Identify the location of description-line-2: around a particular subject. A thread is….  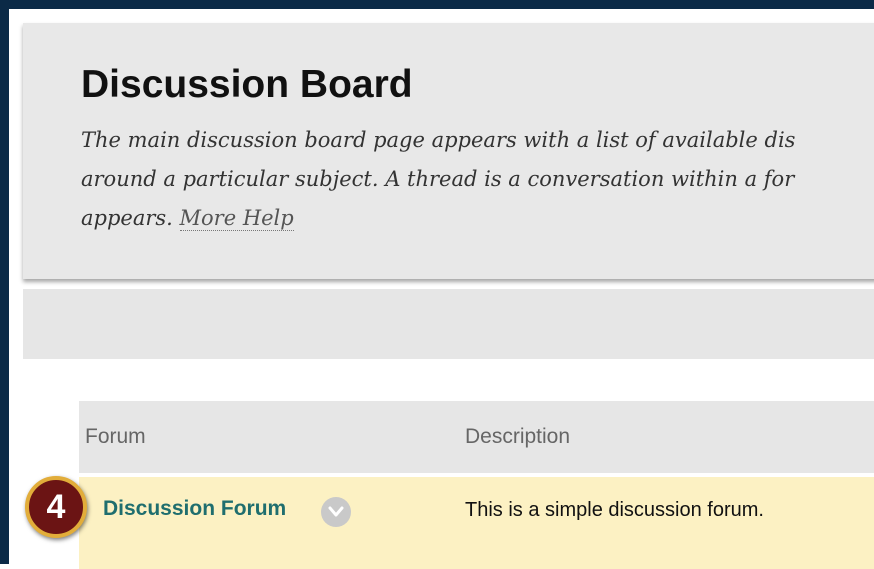
(438, 179).